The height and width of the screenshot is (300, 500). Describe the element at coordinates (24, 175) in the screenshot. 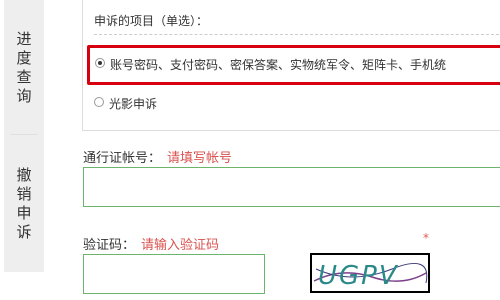

I see `sidebar-item-char: 撤` at that location.